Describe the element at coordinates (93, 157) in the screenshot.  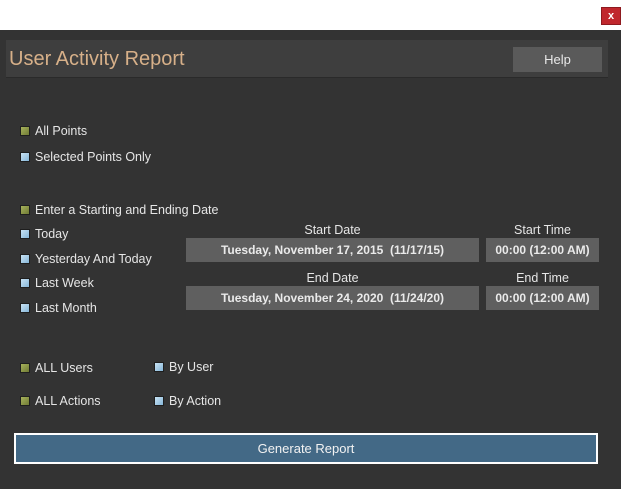
I see `selected-points-label: Selected Points Only` at that location.